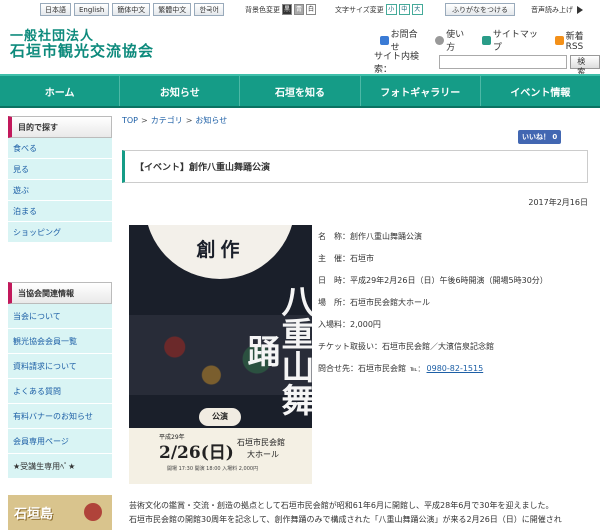 This screenshot has height=530, width=600. What do you see at coordinates (60, 512) in the screenshot?
I see `sidebar-banner: 石垣島` at bounding box center [60, 512].